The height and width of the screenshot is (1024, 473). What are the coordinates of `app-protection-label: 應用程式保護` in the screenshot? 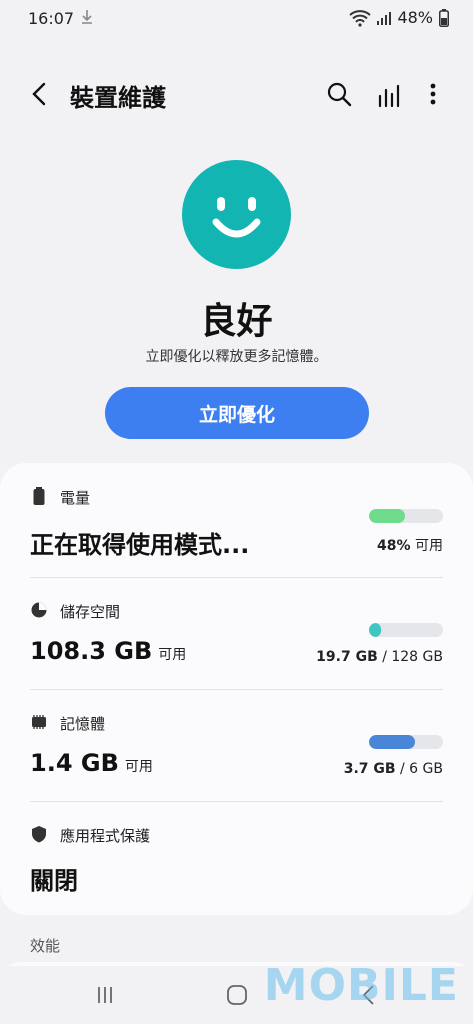 It's located at (105, 836).